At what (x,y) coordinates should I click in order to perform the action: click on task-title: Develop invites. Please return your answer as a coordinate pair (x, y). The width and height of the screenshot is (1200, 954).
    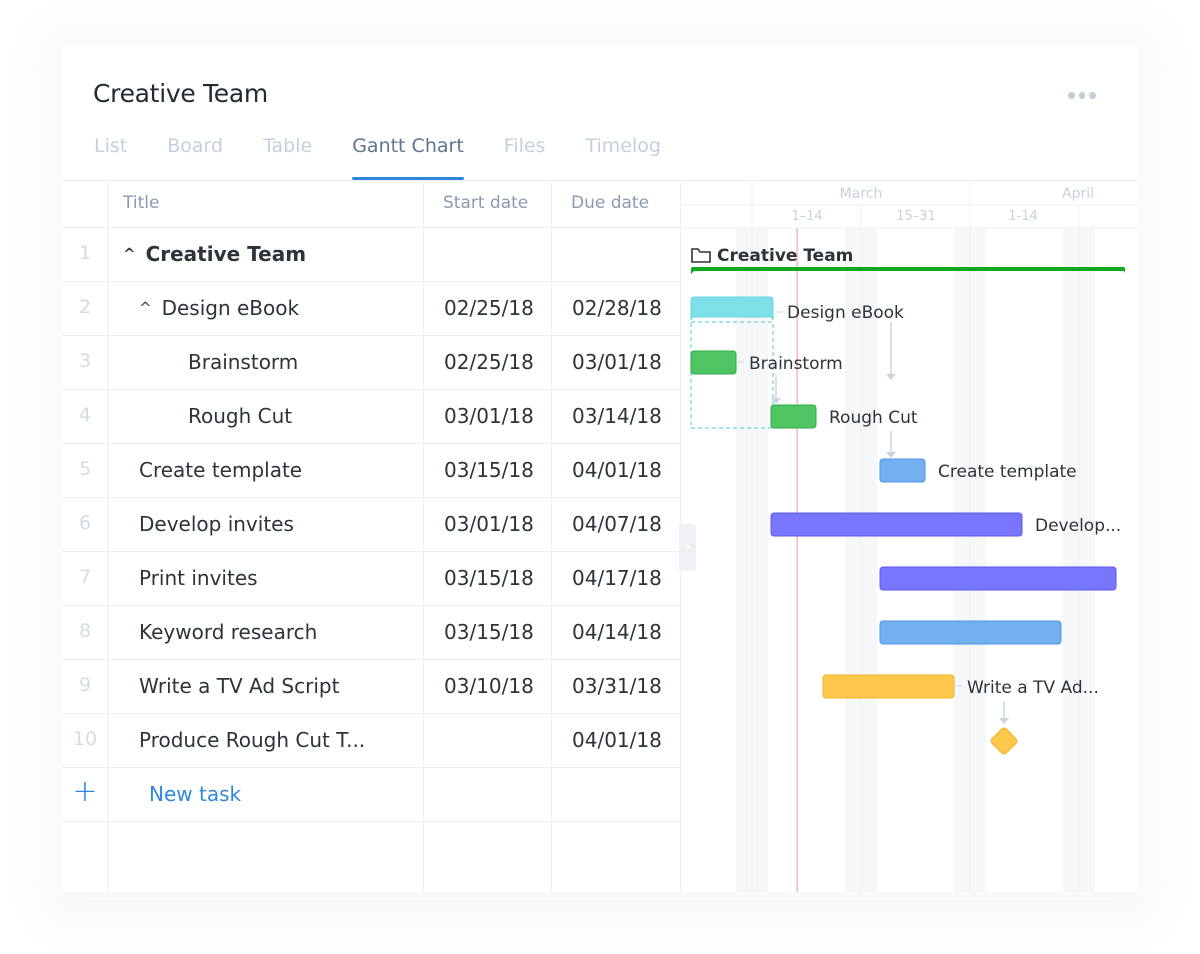
    Looking at the image, I should click on (216, 524).